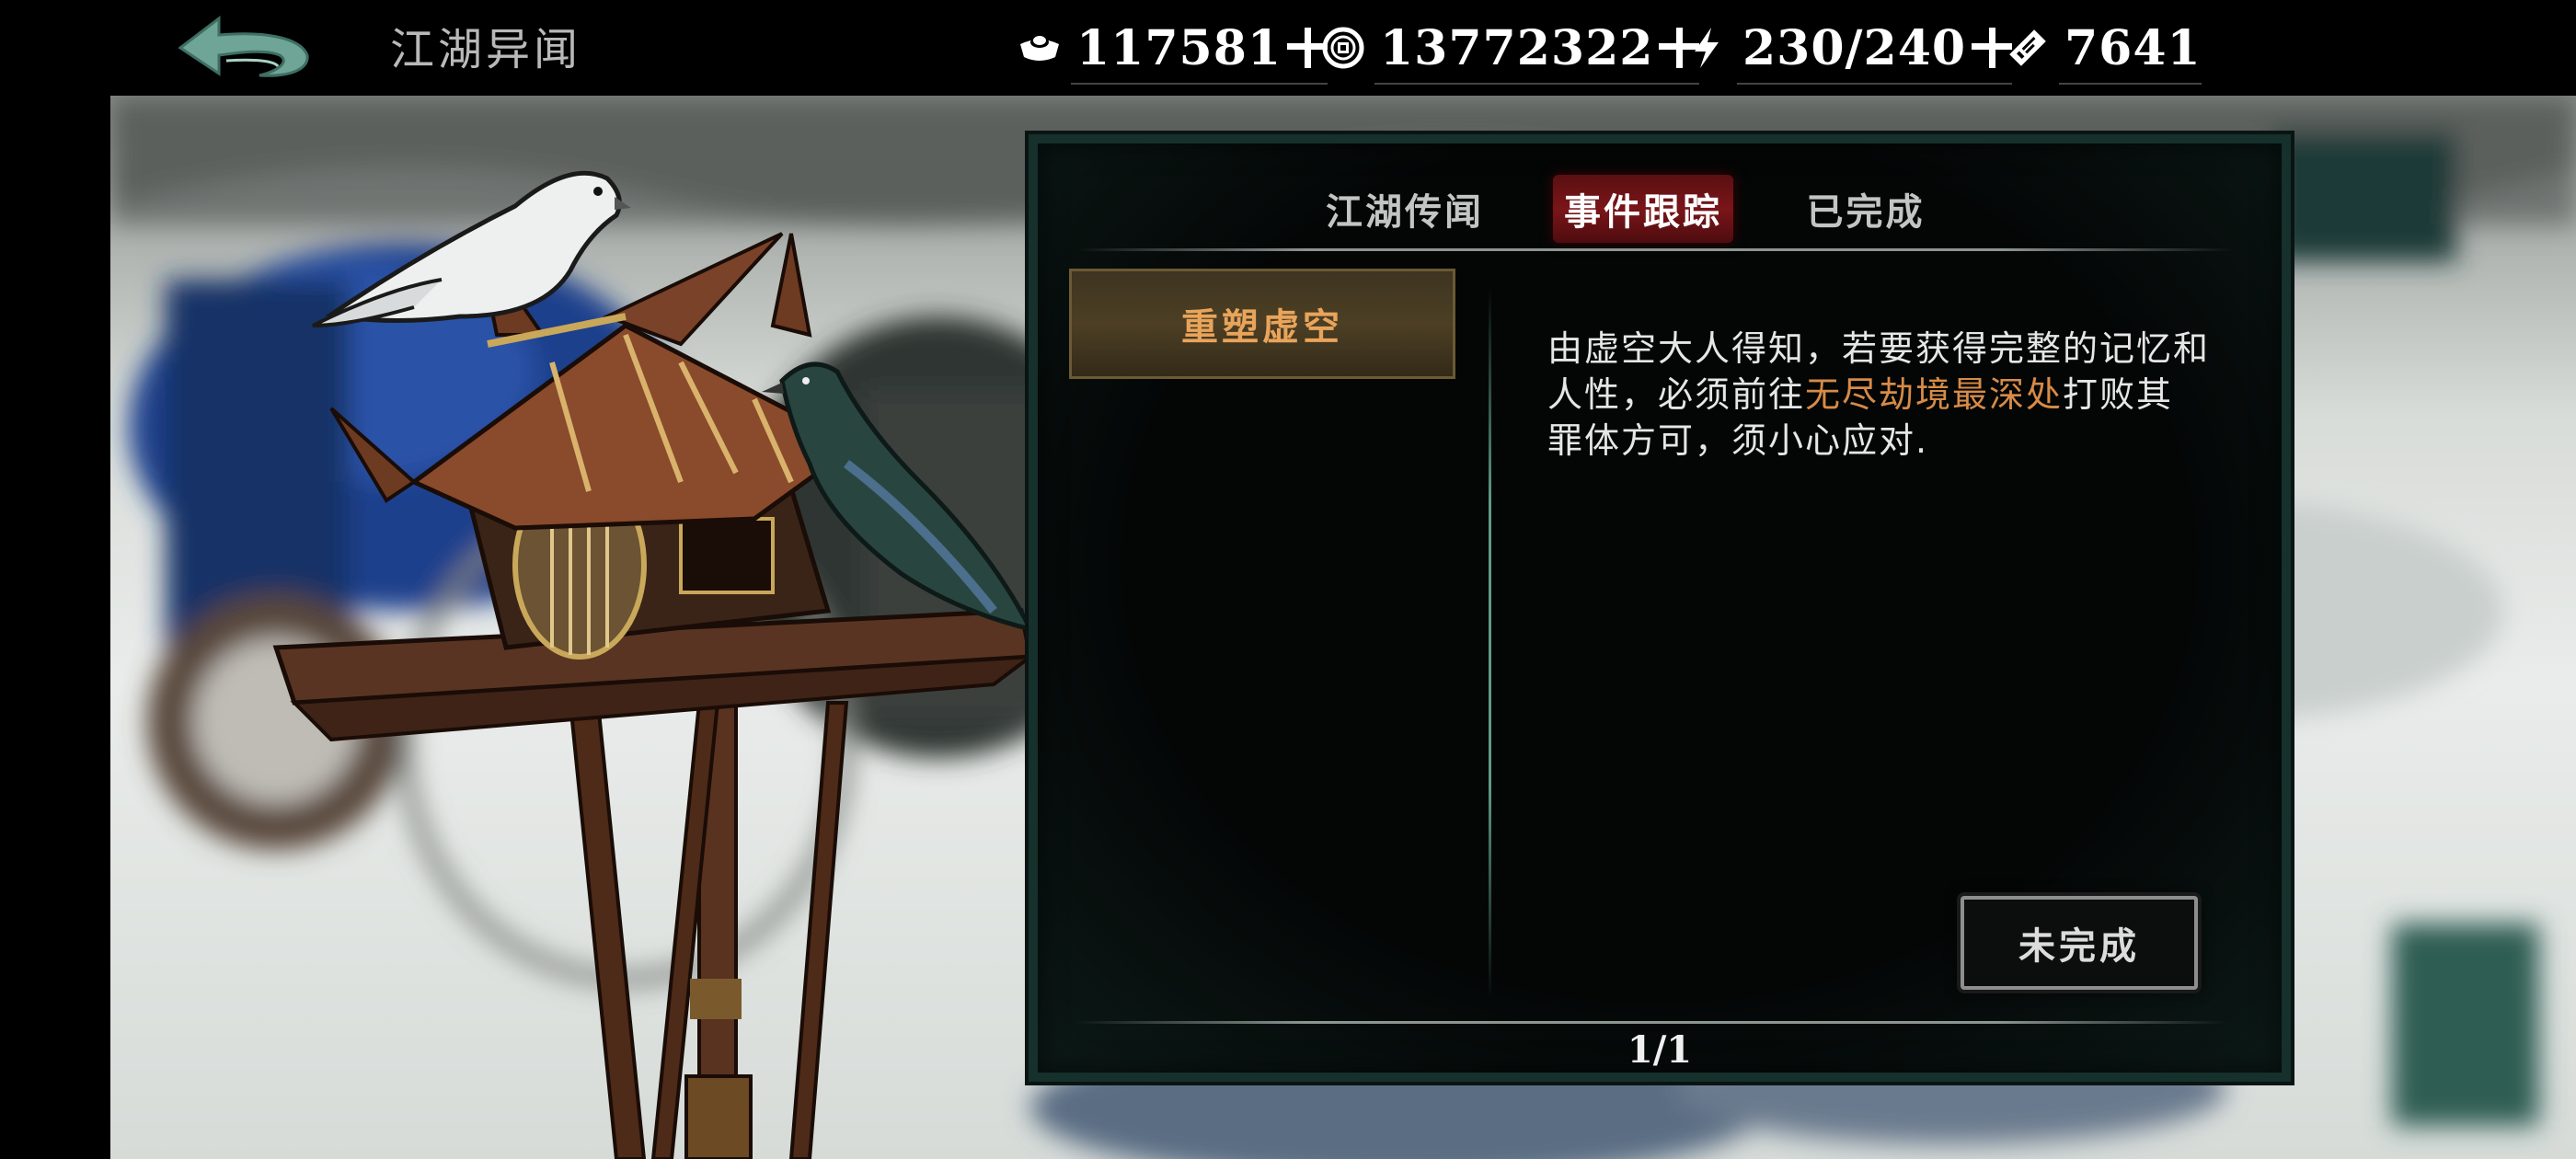  I want to click on page-indicator: 1/1, so click(1660, 1050).